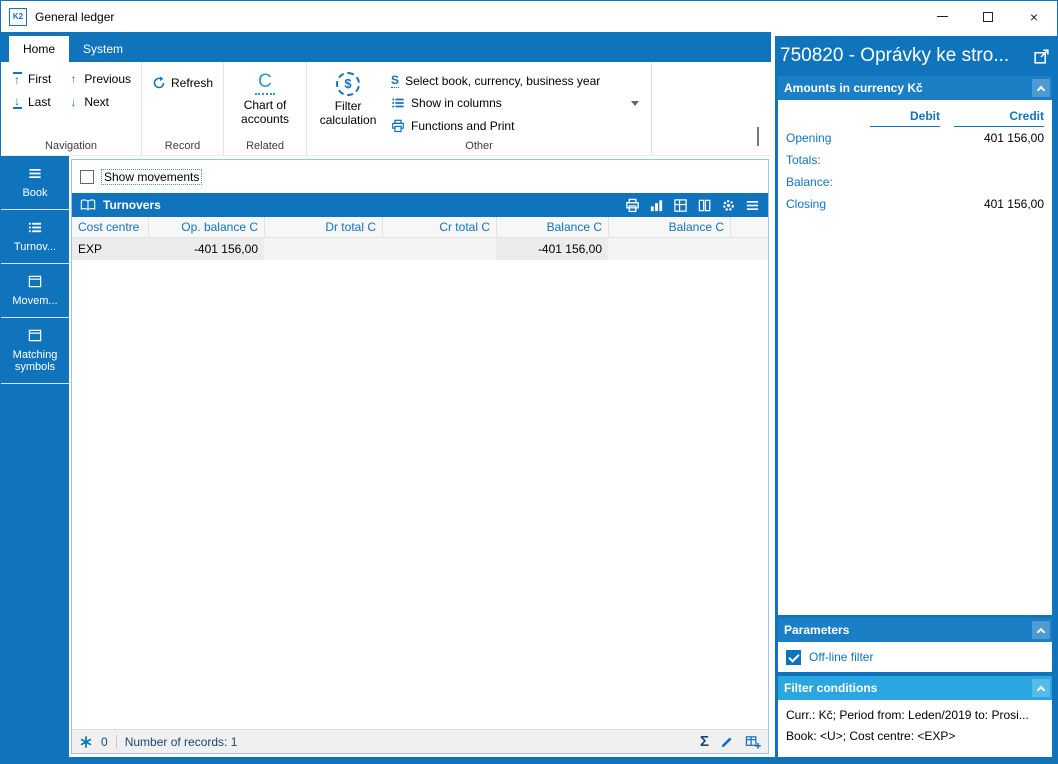  Describe the element at coordinates (753, 742) in the screenshot. I see `table-add-icon` at that location.